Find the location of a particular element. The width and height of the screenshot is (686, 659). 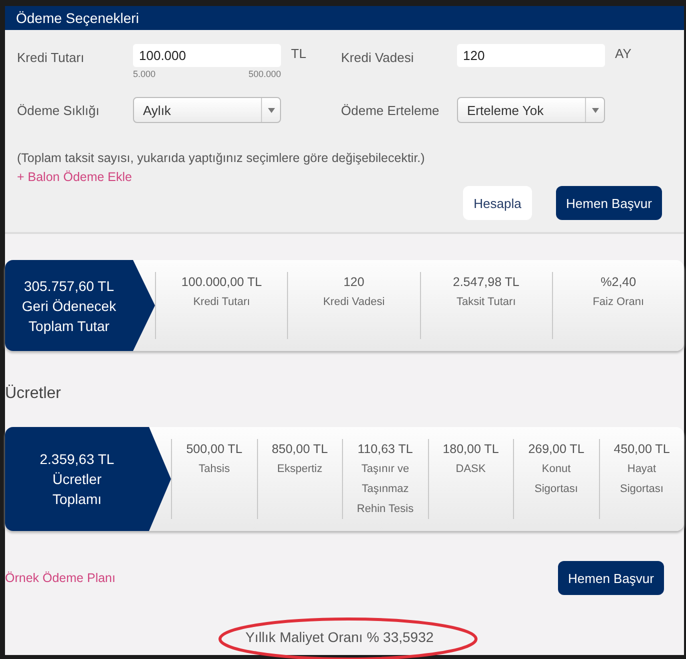

input-field: 120 is located at coordinates (531, 55).